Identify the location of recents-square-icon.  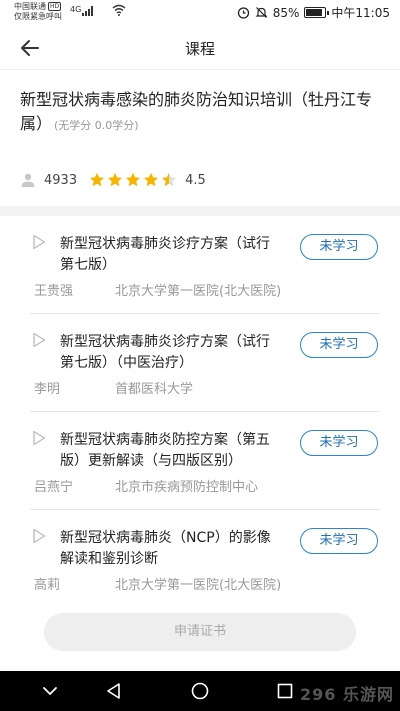
(285, 691).